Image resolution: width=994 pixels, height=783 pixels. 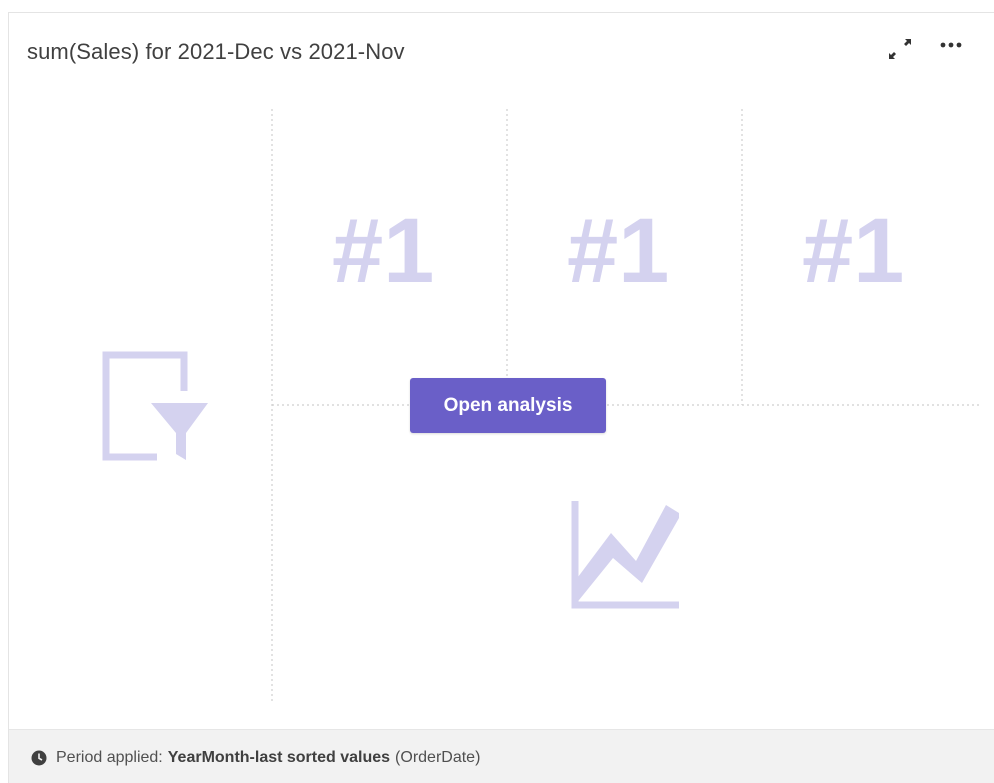 I want to click on rank-label-2: #1, so click(x=618, y=251).